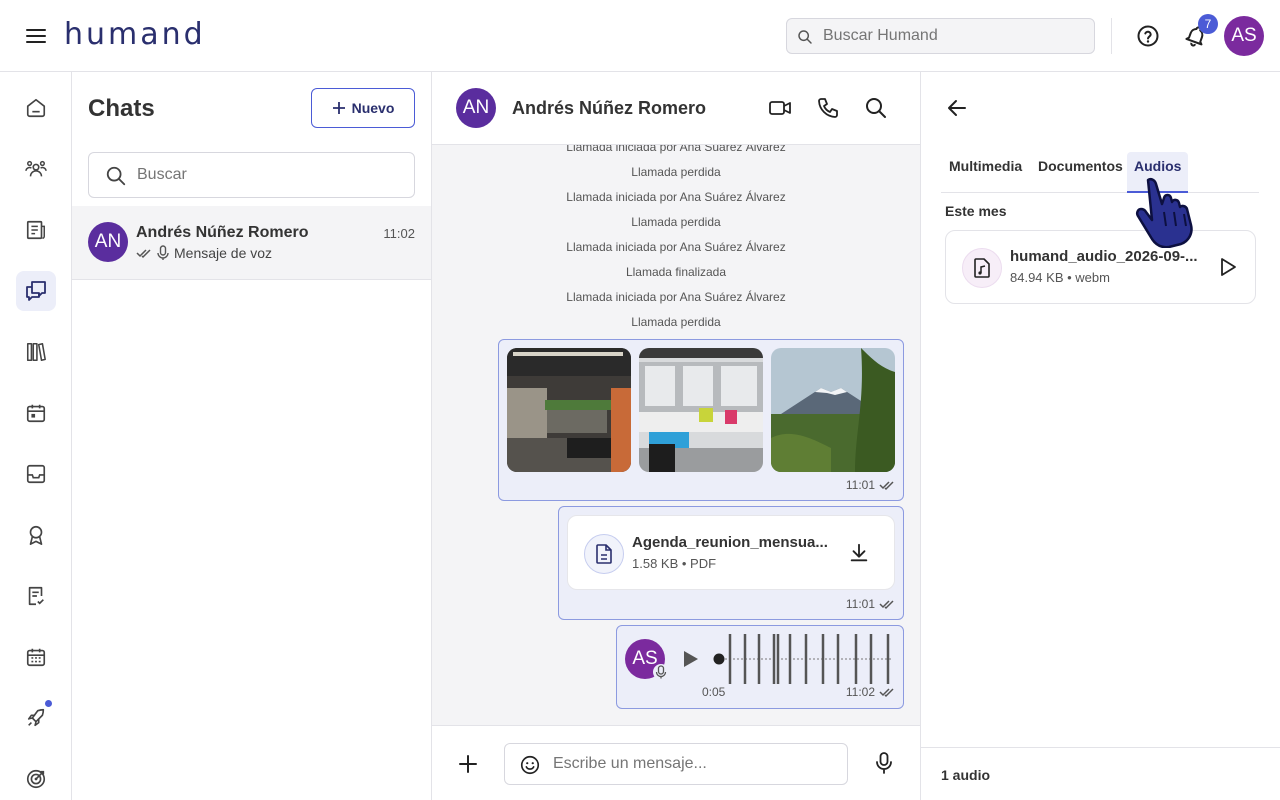 The width and height of the screenshot is (1280, 800). What do you see at coordinates (1227, 267) in the screenshot?
I see `play-audio-icon` at bounding box center [1227, 267].